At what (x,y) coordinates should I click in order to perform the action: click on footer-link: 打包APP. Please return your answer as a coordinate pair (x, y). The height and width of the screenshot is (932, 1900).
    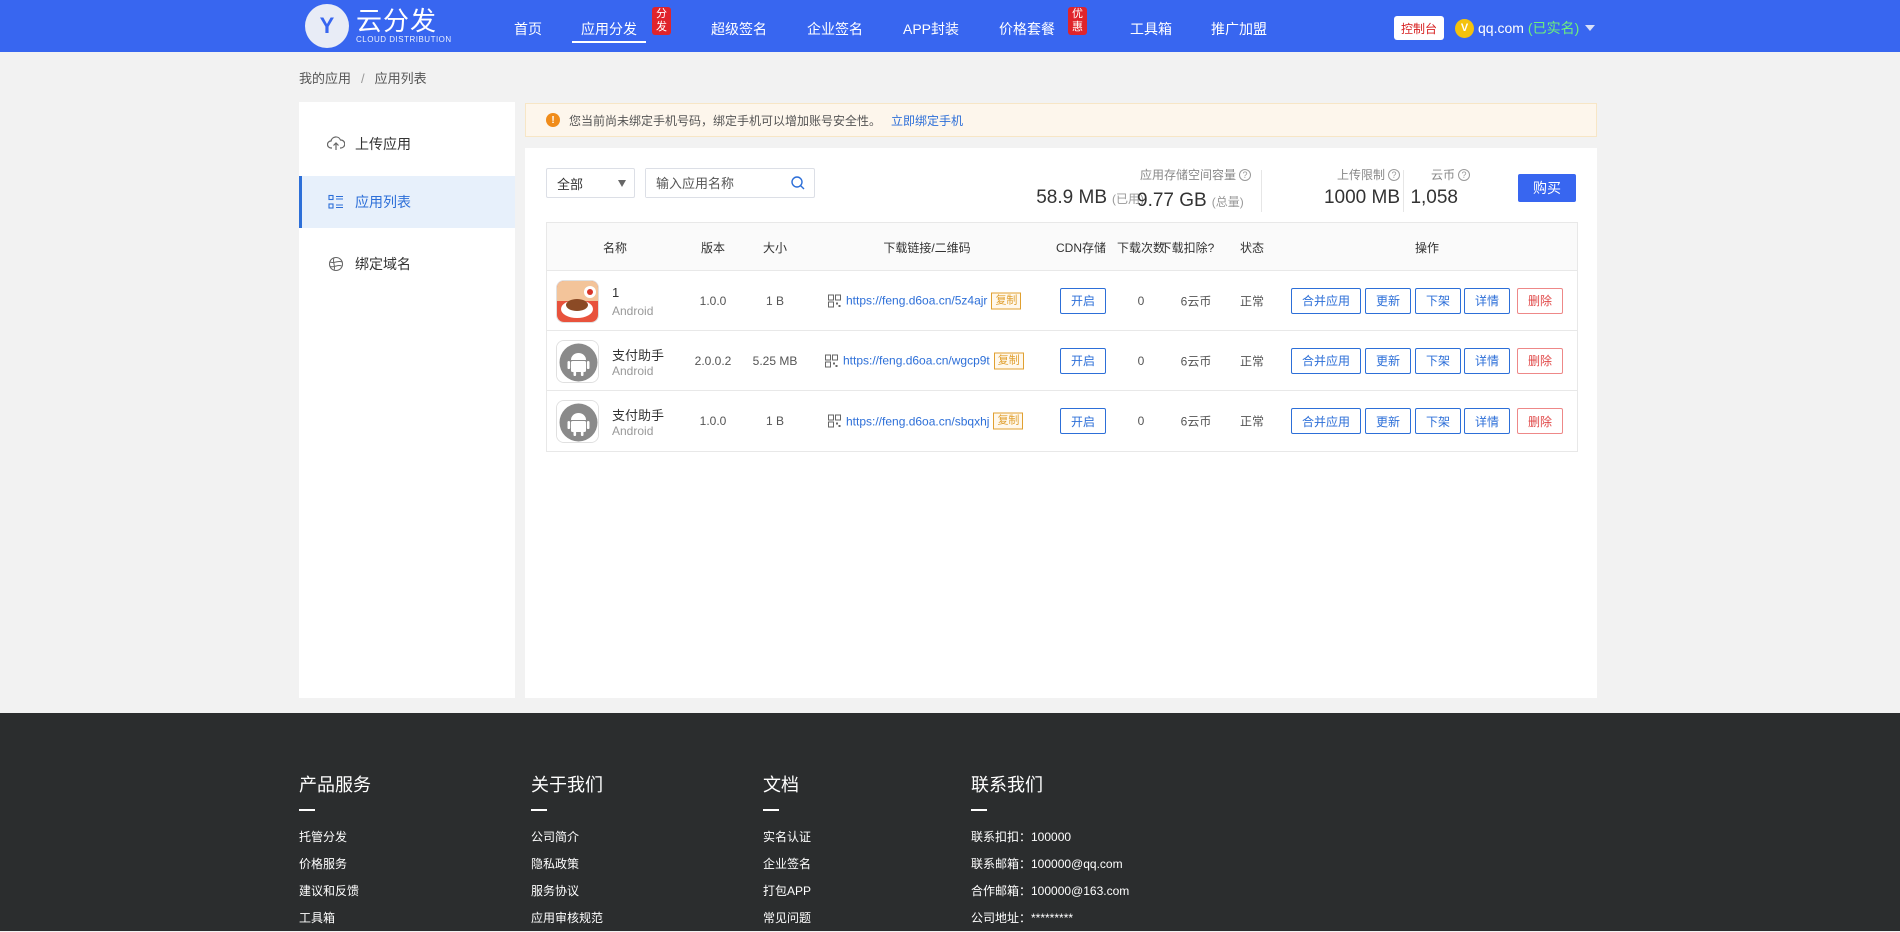
    Looking at the image, I should click on (787, 891).